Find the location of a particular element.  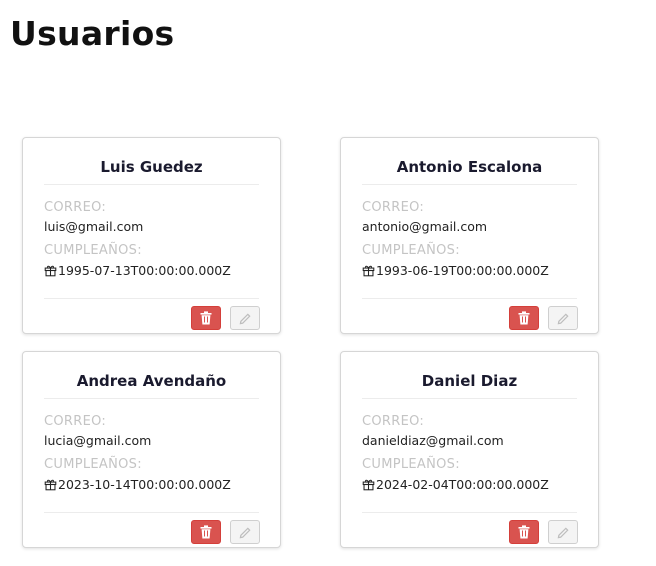

user-birthday: 2024-02-04T00:00:00.000Z is located at coordinates (462, 484).